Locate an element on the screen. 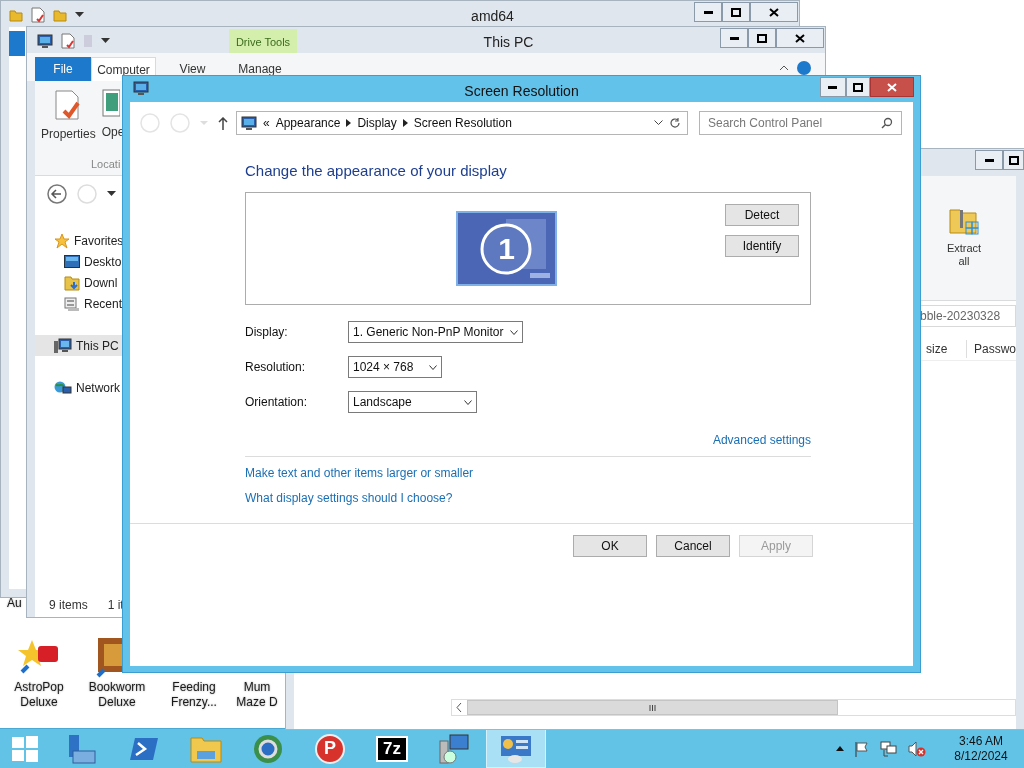 Image resolution: width=1024 pixels, height=768 pixels. globe-icon is located at coordinates (268, 748).